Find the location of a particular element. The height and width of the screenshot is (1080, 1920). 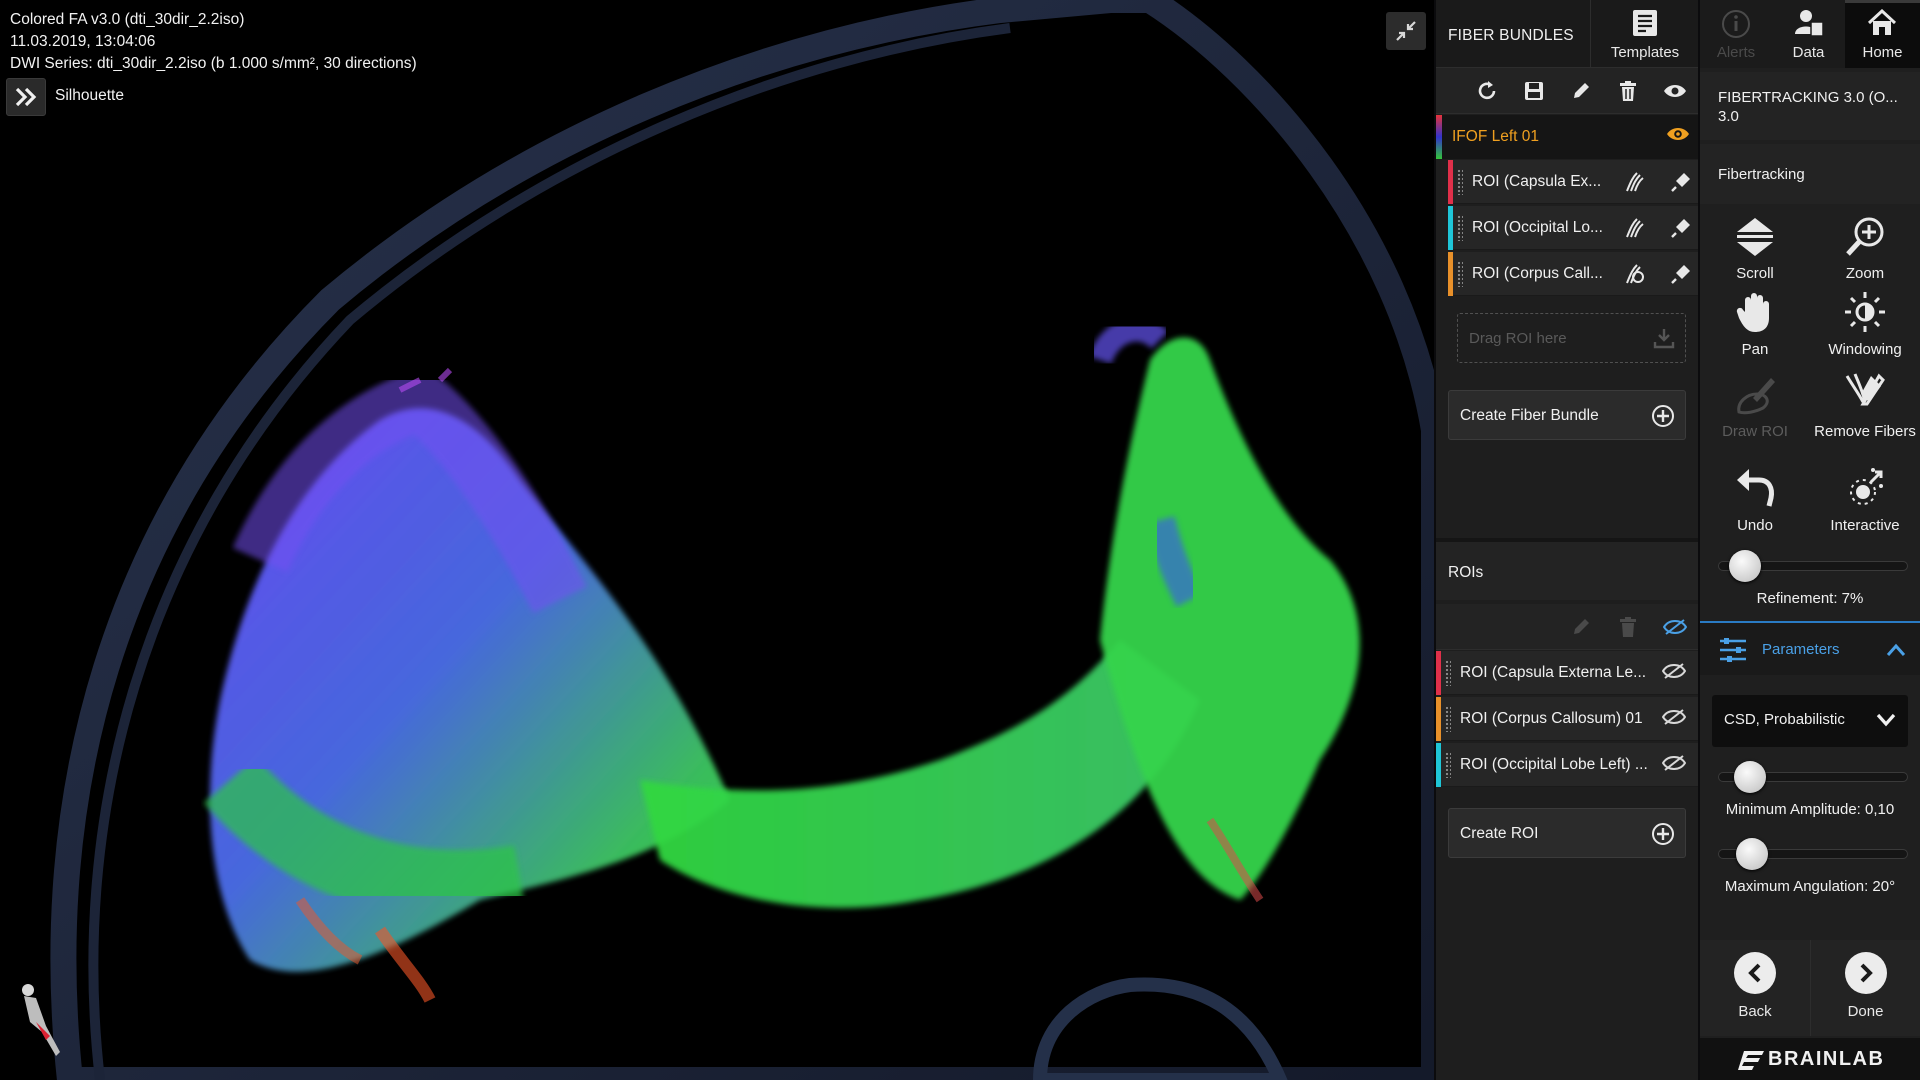

edit-roi-button is located at coordinates (1581, 627).